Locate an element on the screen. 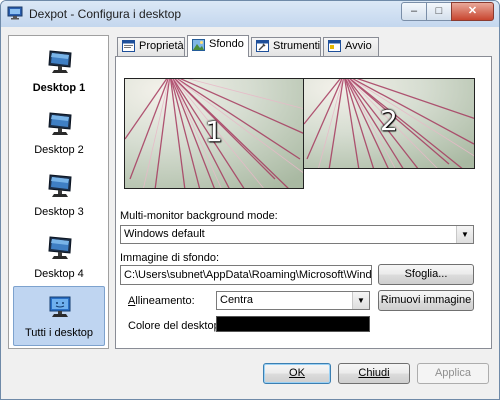 Image resolution: width=500 pixels, height=400 pixels. select-value: Windows default is located at coordinates (164, 234).